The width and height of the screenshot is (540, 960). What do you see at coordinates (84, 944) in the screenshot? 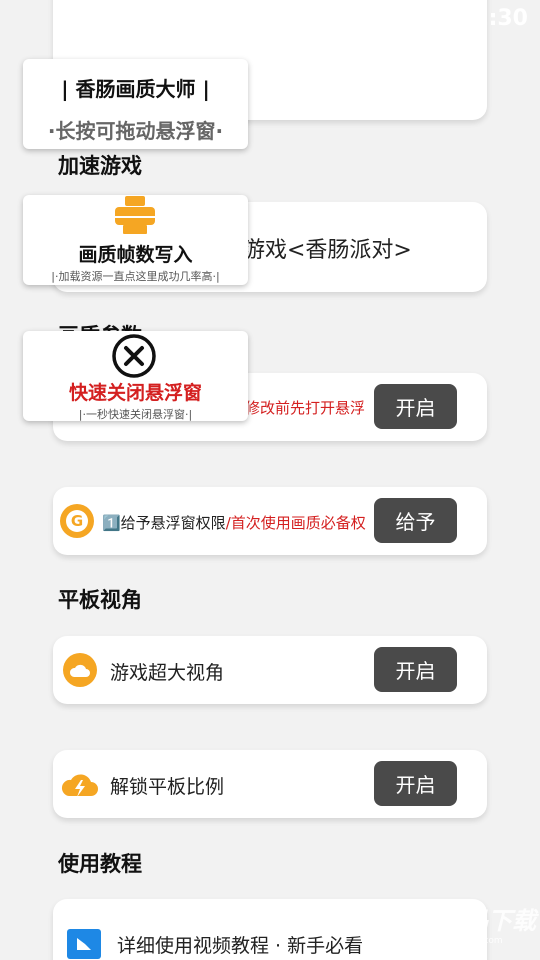
I see `video-icon` at bounding box center [84, 944].